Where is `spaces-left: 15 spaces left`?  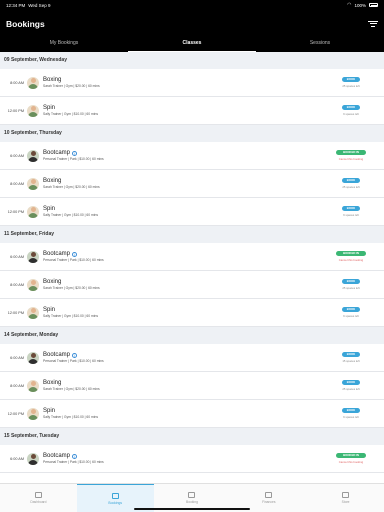
spaces-left: 15 spaces left is located at coordinates (351, 360).